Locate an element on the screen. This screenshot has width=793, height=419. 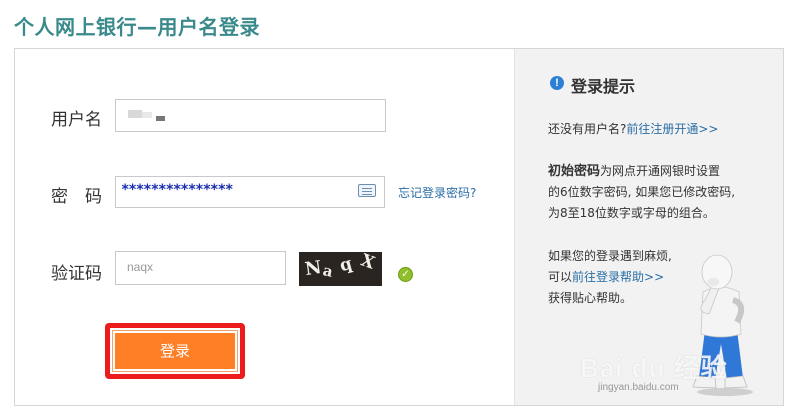
trouble-tip: 如果您的登录遇到麻烦, 可以前往登录帮助>> 获得贴心帮助。 is located at coordinates (610, 277).